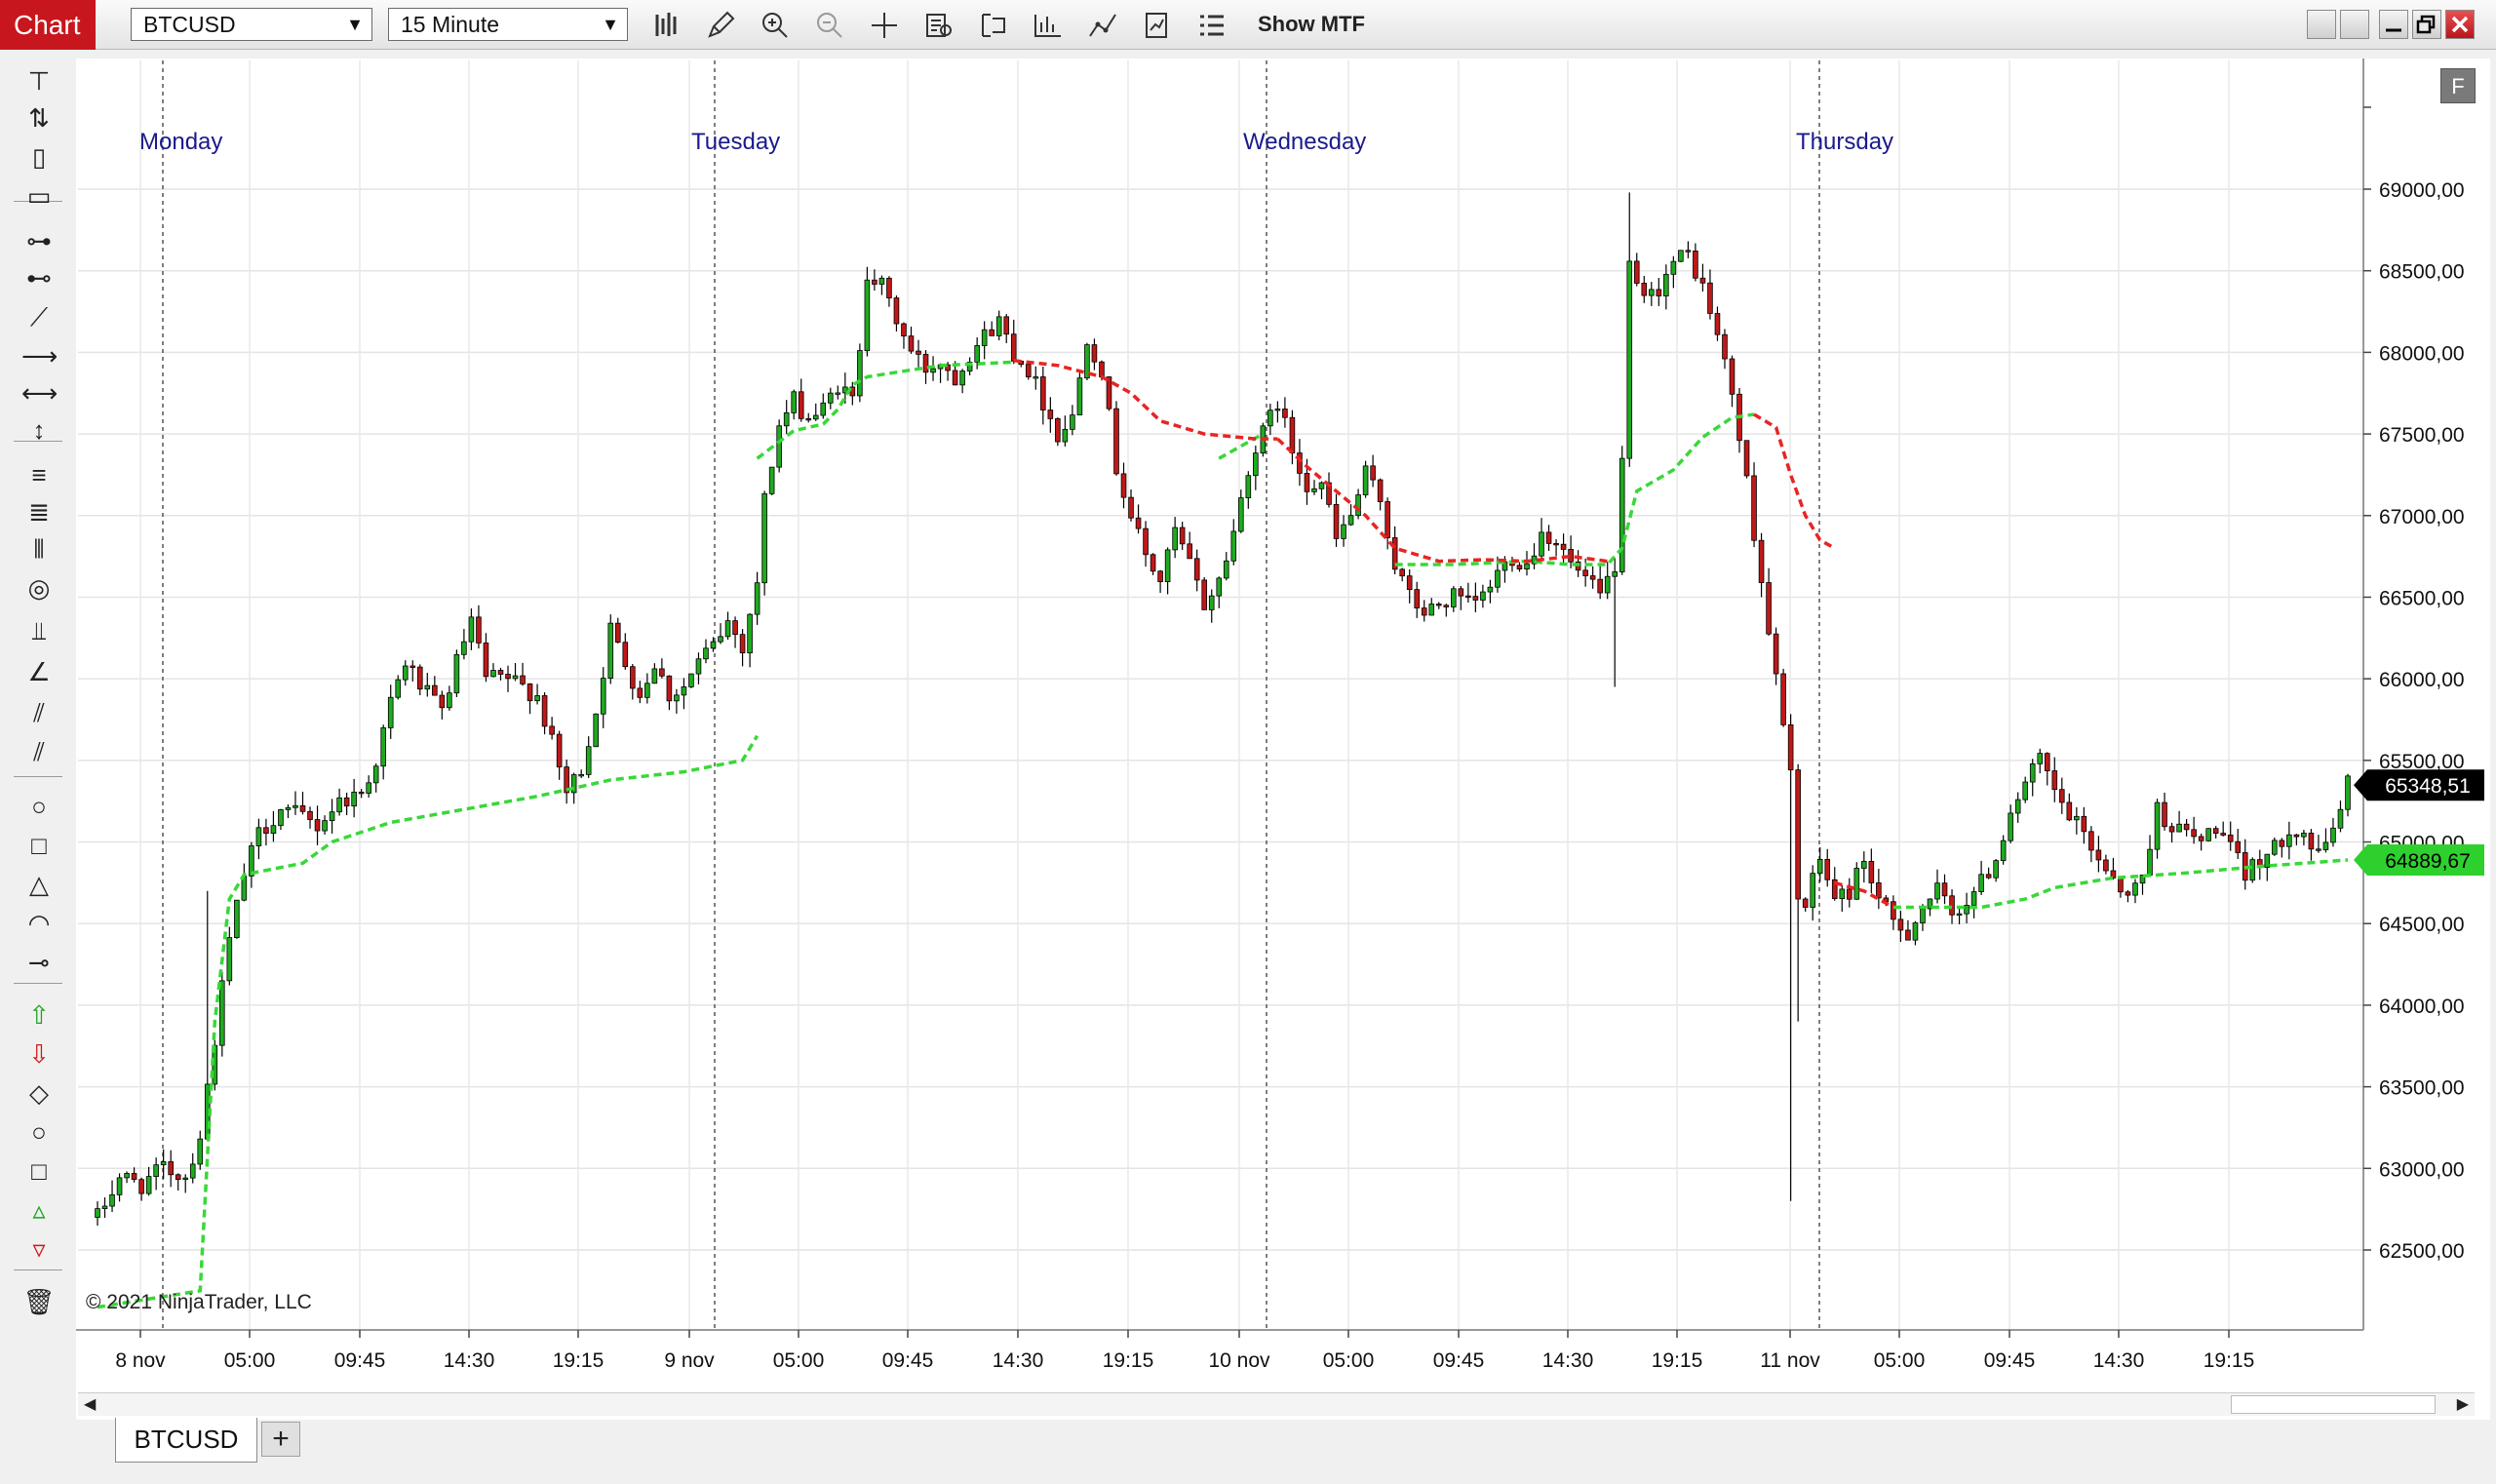  I want to click on y-tick-label: 66500,00, so click(2422, 598).